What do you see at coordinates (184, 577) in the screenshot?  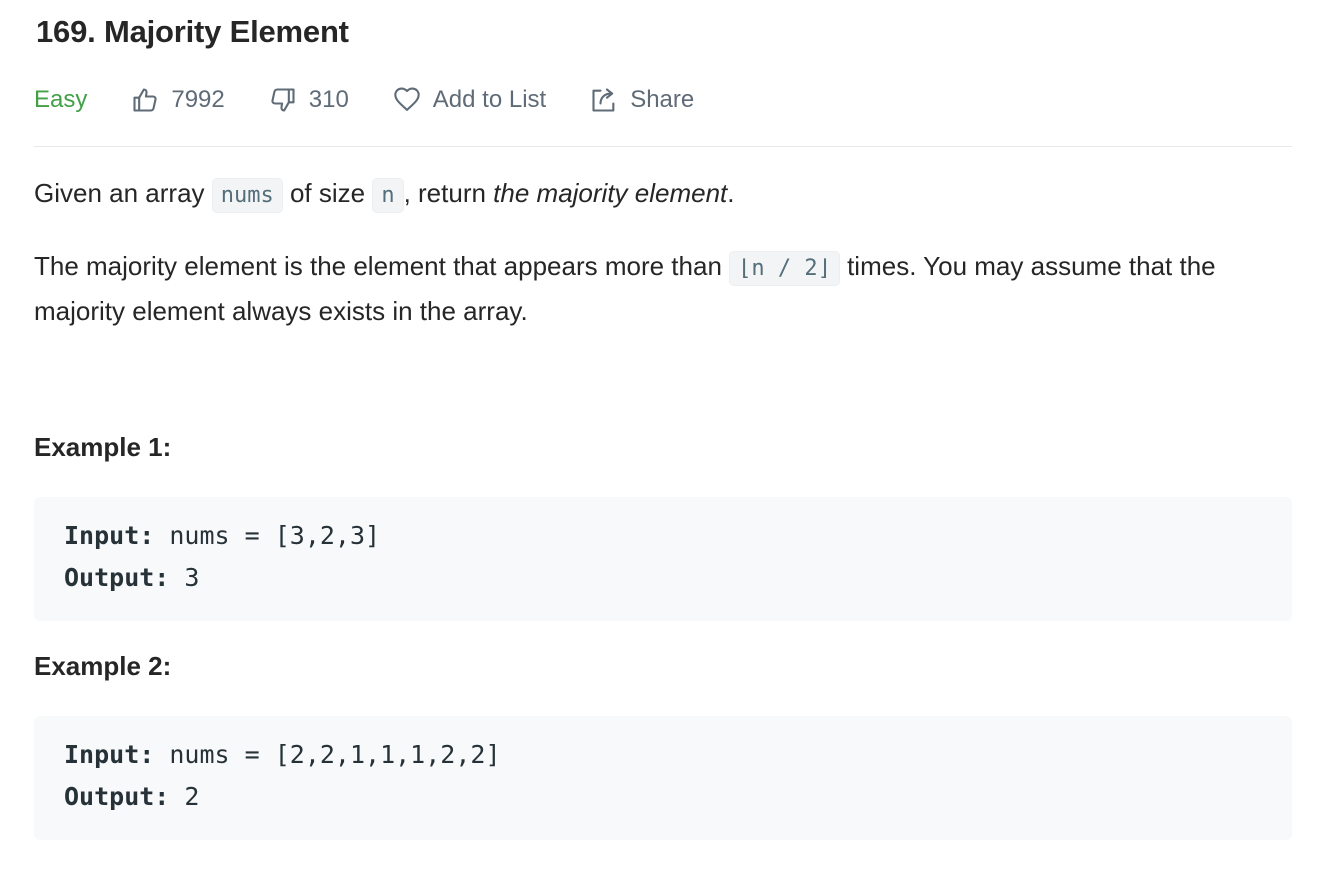 I see `output-value: 3` at bounding box center [184, 577].